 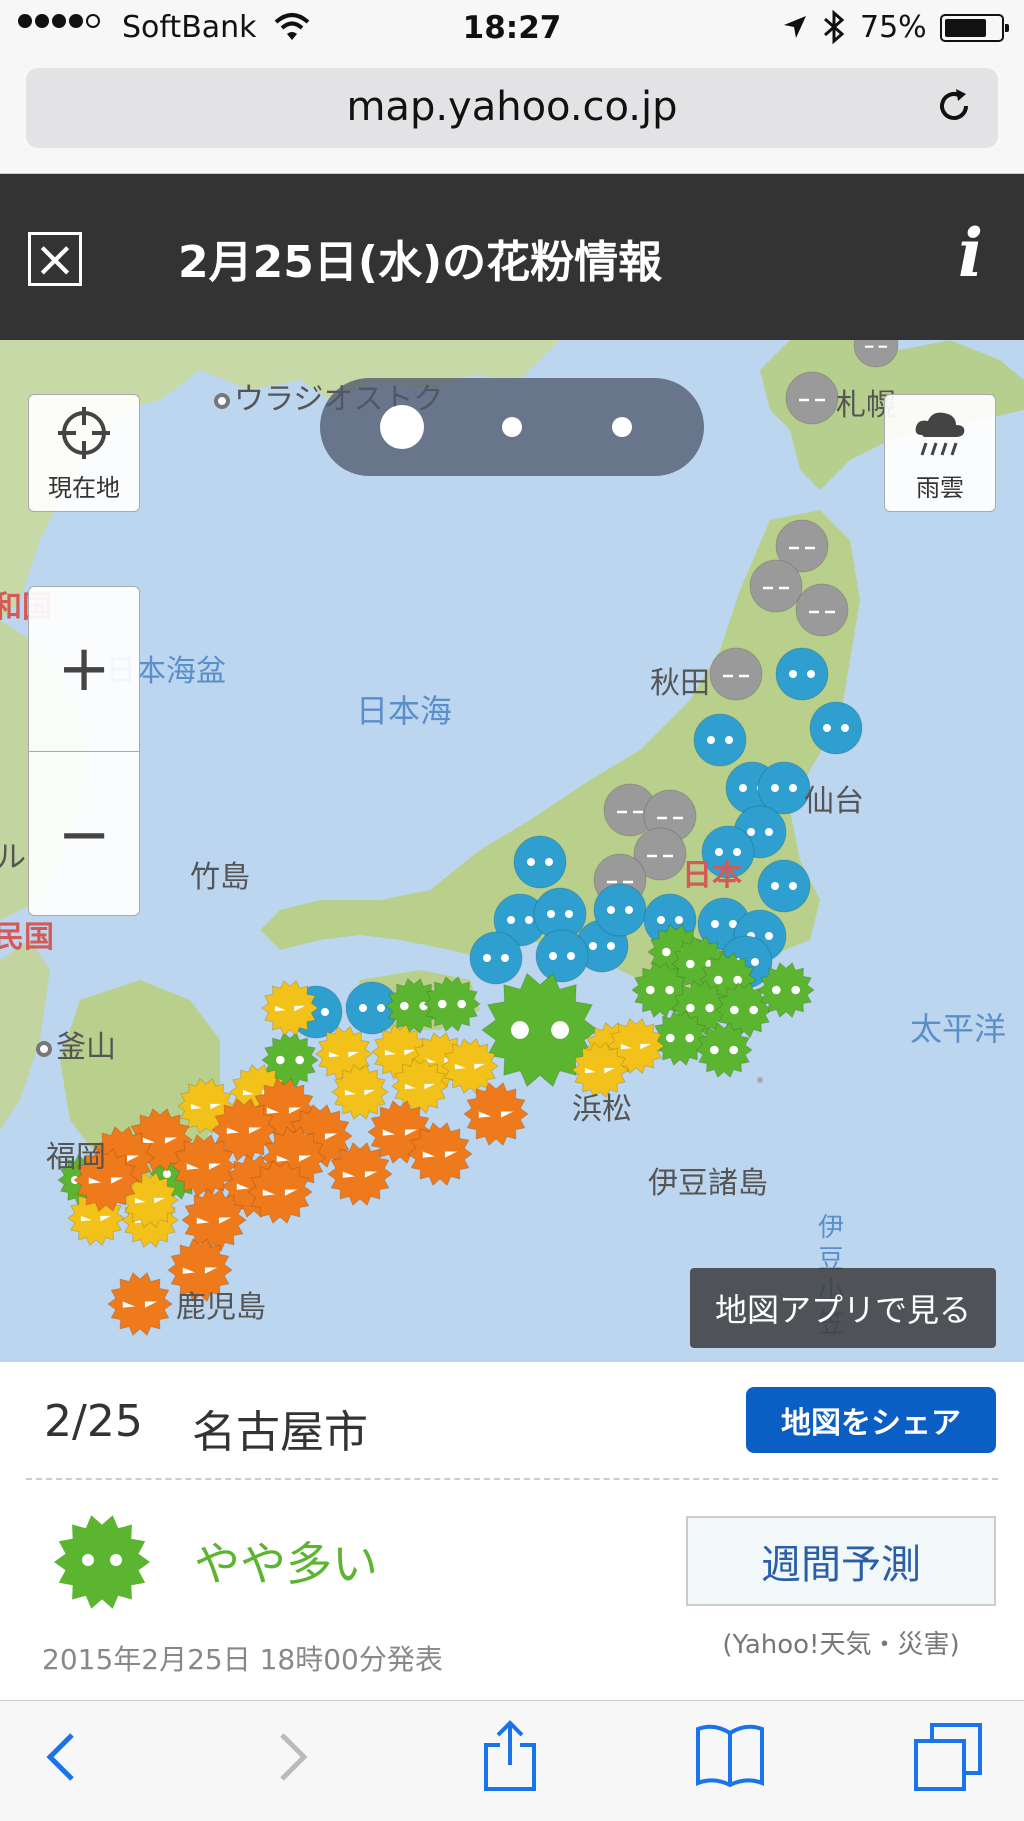 I want to click on pollen-level: やや多い, so click(x=286, y=1564).